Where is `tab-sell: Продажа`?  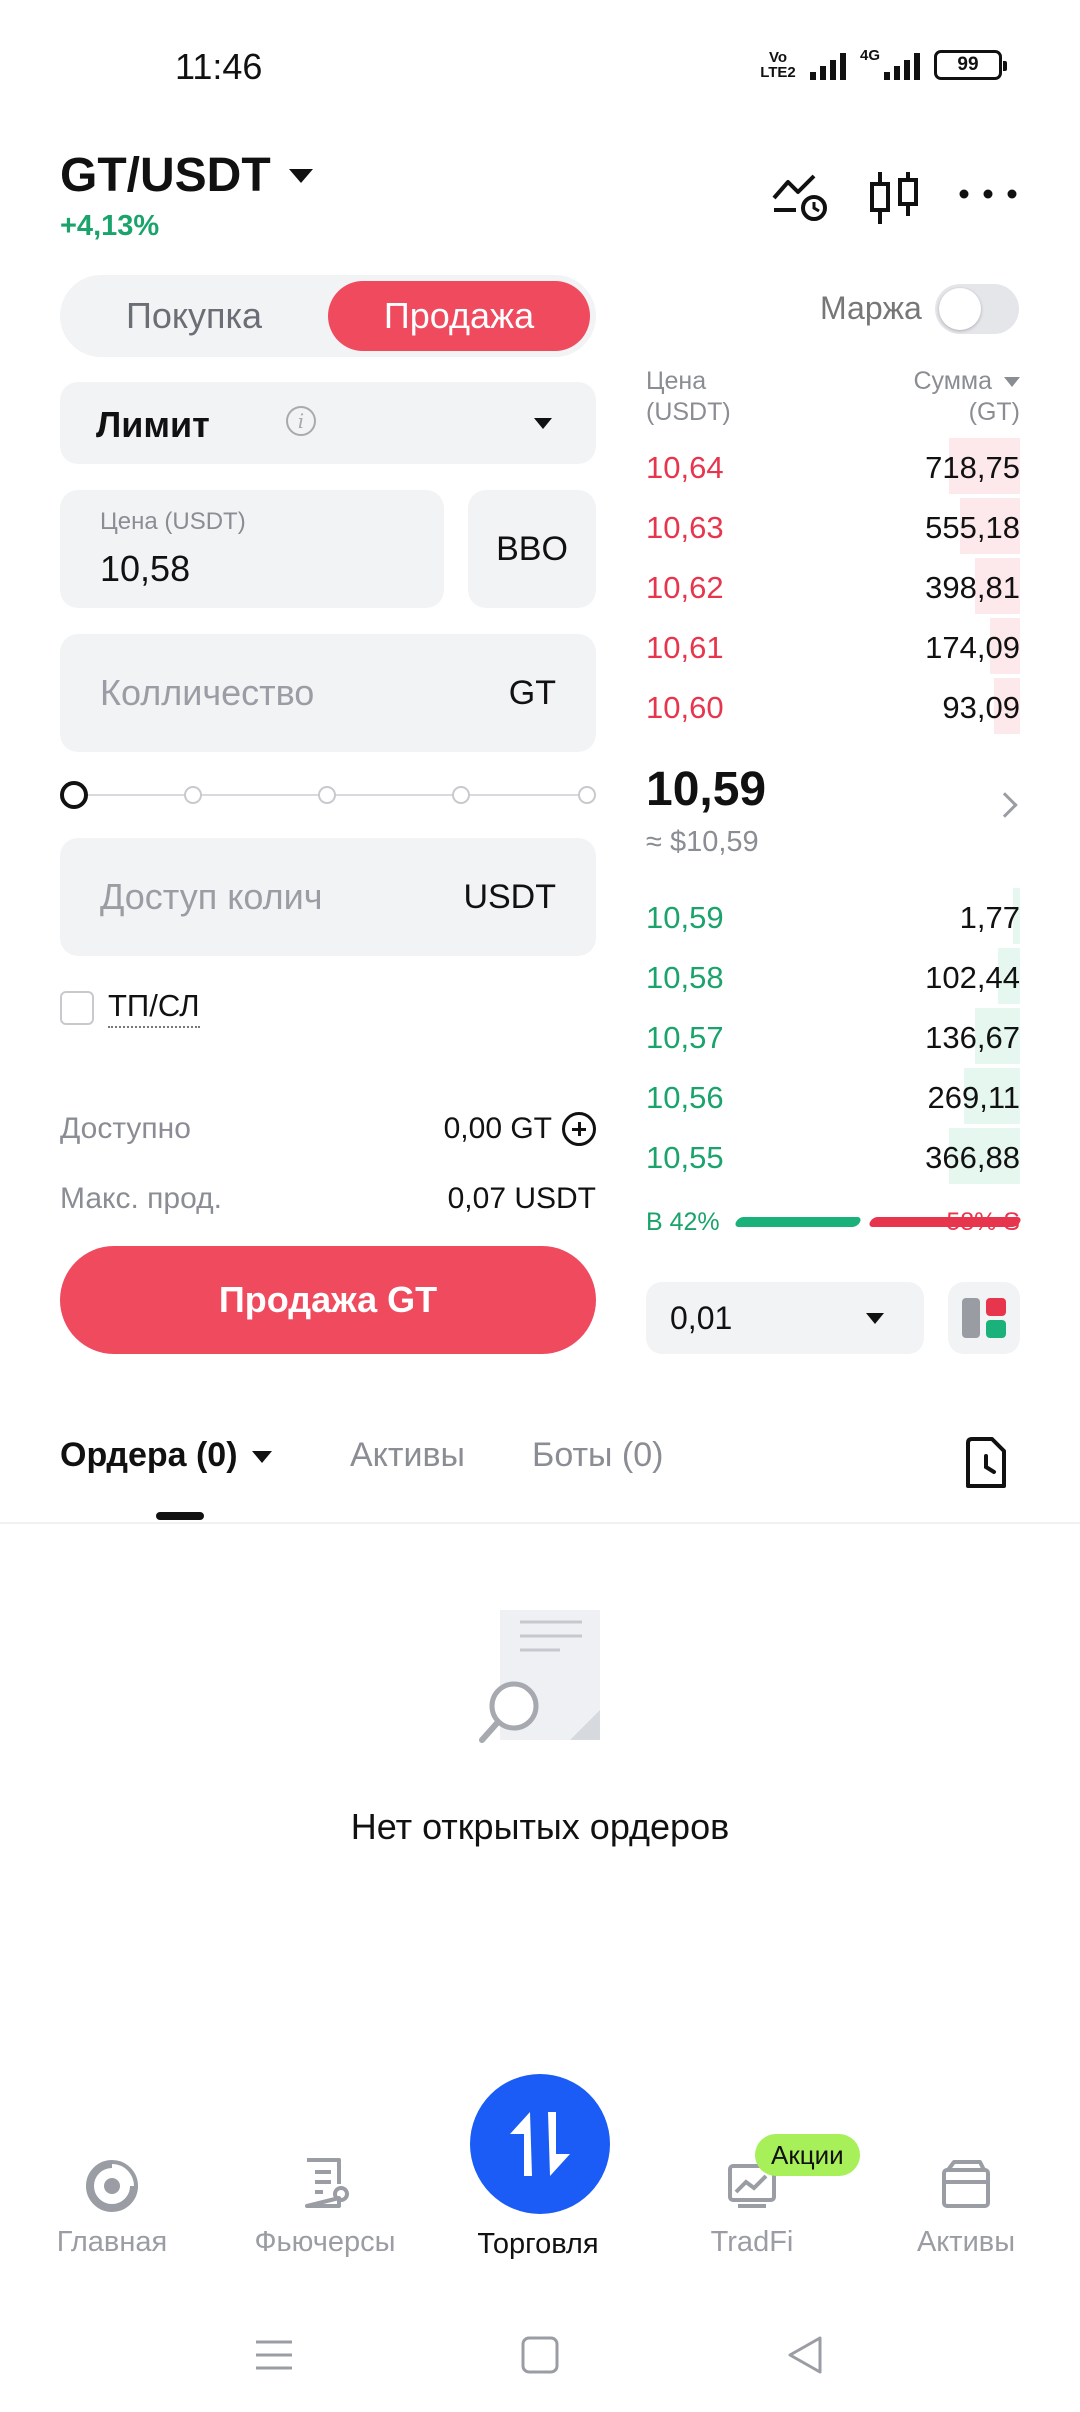
tab-sell: Продажа is located at coordinates (459, 316).